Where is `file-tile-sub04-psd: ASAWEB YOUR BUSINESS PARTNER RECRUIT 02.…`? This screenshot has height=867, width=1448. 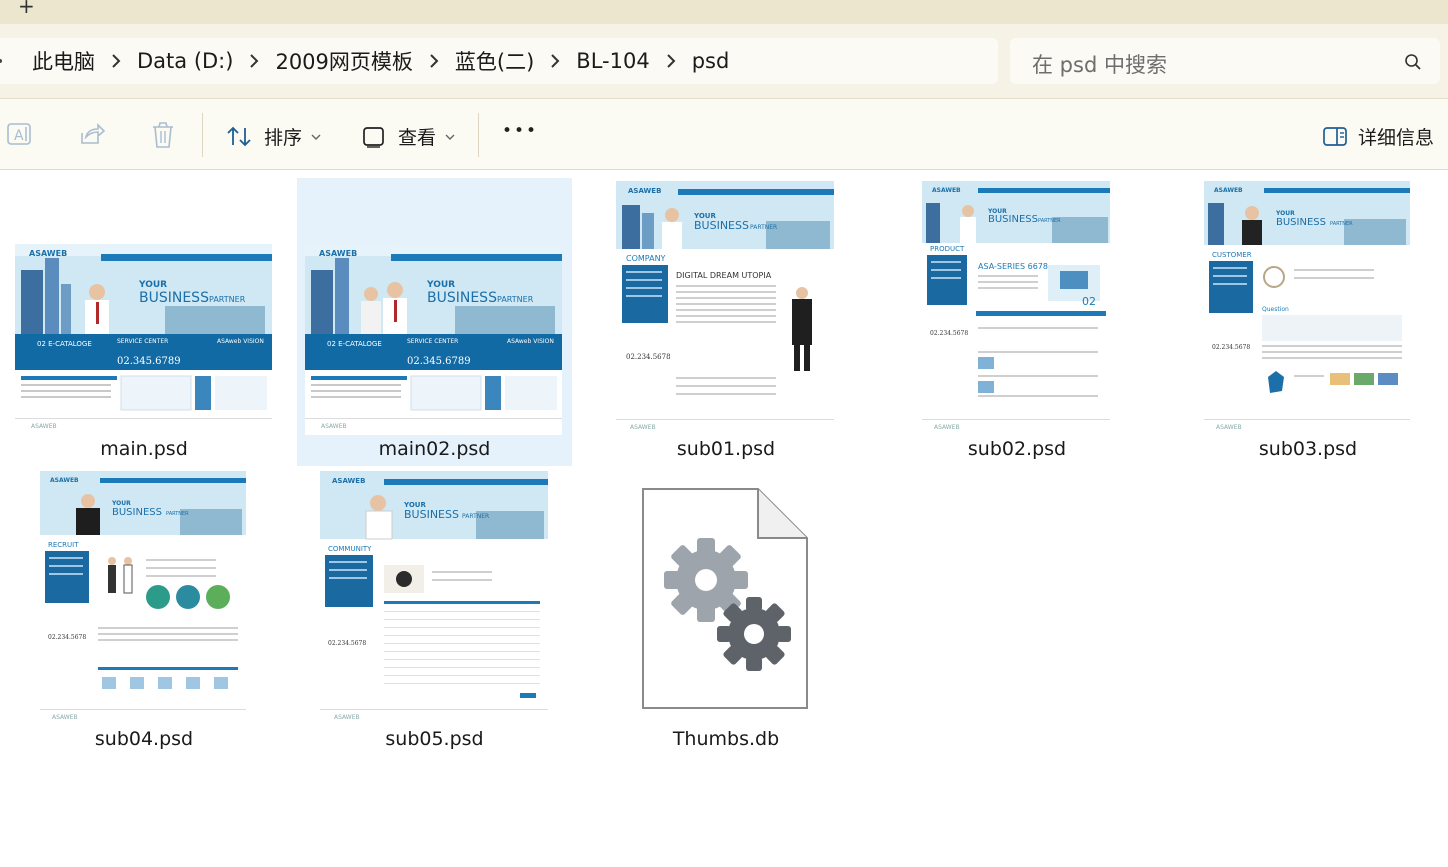
file-tile-sub04-psd: ASAWEB YOUR BUSINESS PARTNER RECRUIT 02.… is located at coordinates (144, 612).